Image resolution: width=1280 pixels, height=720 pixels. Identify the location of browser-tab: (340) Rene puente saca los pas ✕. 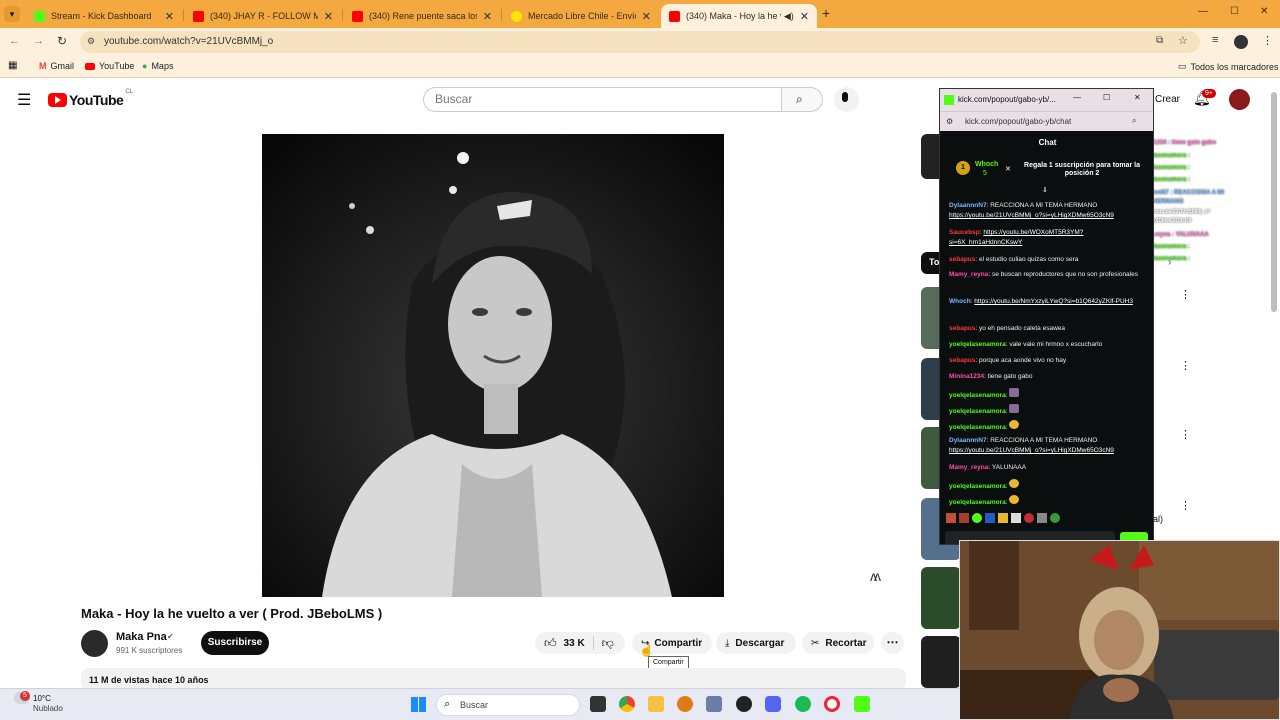
(422, 16).